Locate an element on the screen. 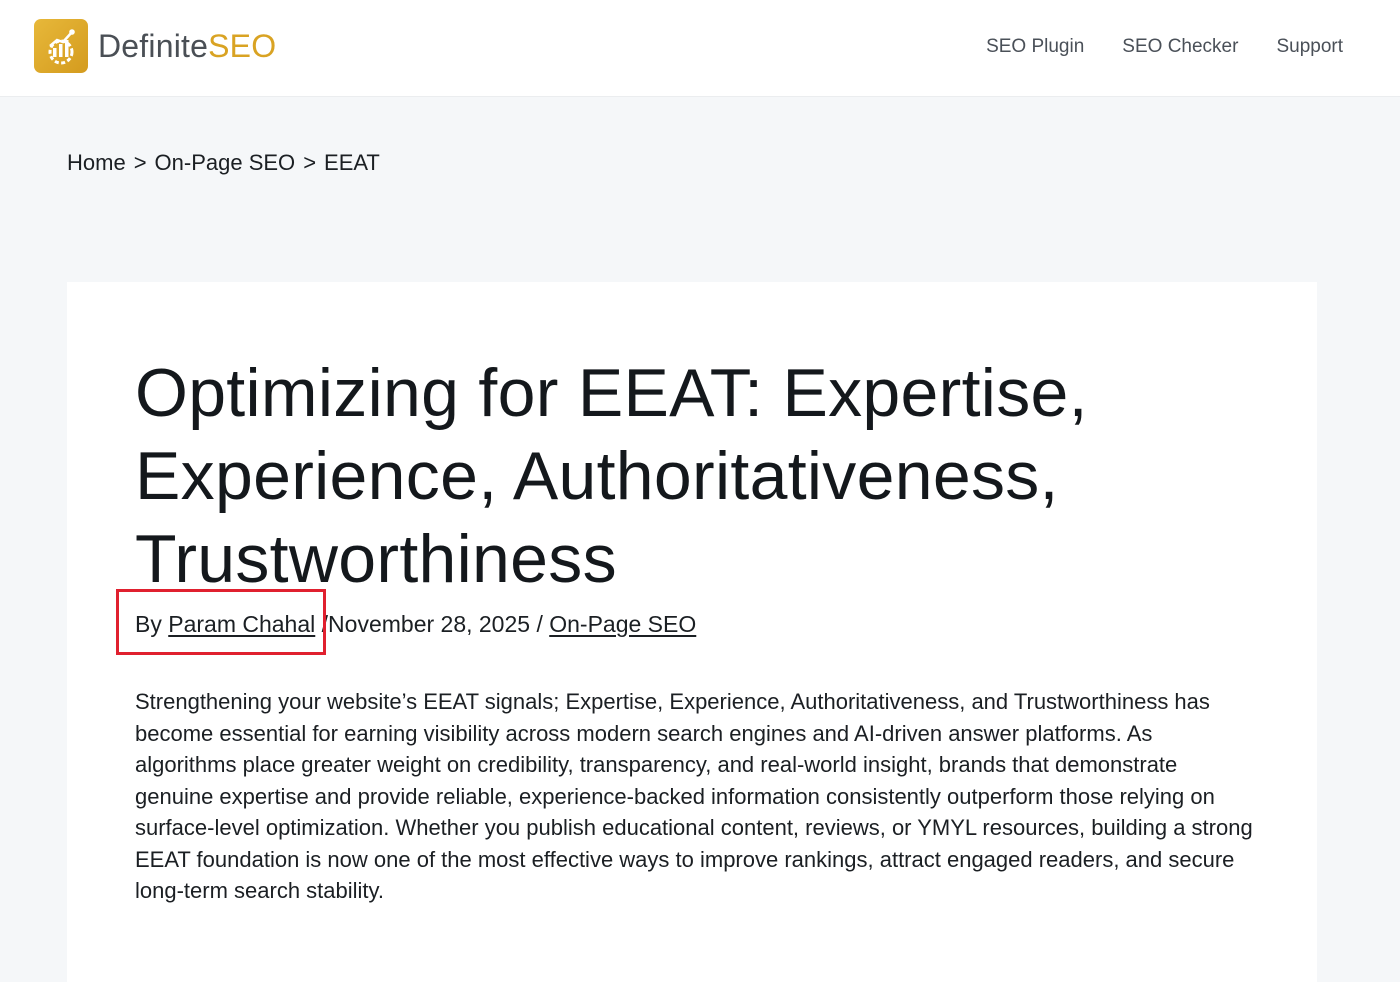  category-link: On-Page SEO is located at coordinates (622, 624).